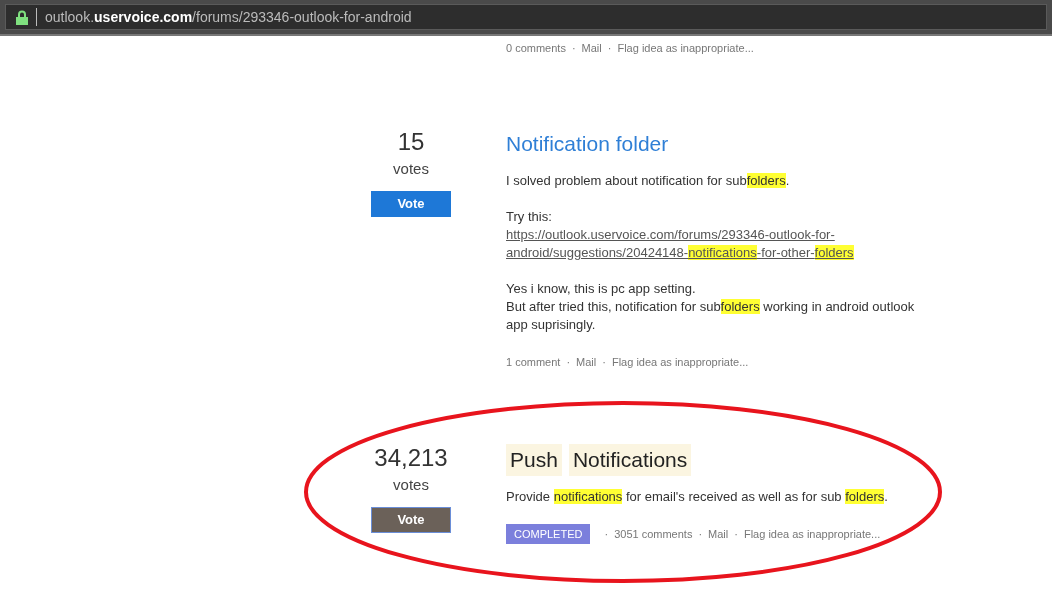 This screenshot has height=602, width=1052. I want to click on comments-link: 3051 comments, so click(653, 534).